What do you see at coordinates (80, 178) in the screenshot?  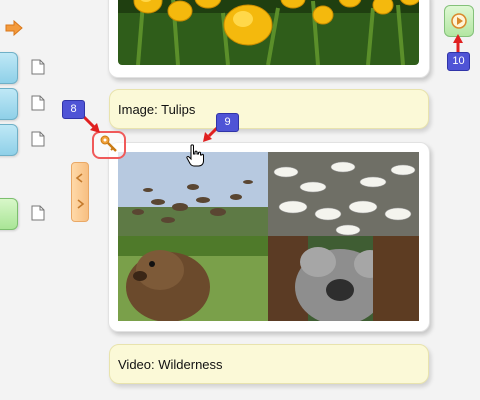 I see `chevron-left-icon` at bounding box center [80, 178].